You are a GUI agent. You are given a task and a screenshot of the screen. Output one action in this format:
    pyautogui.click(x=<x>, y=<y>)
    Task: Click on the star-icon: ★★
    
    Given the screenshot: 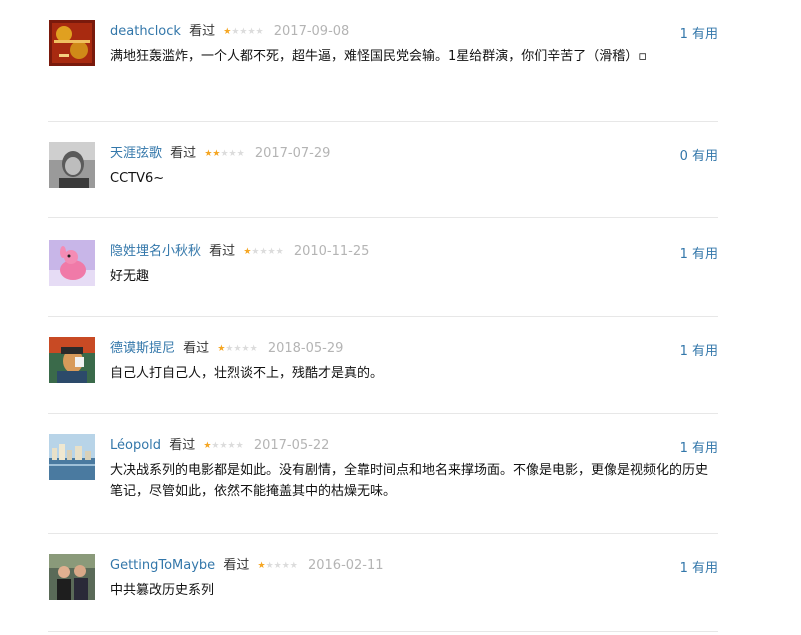 What is the action you would take?
    pyautogui.click(x=212, y=154)
    